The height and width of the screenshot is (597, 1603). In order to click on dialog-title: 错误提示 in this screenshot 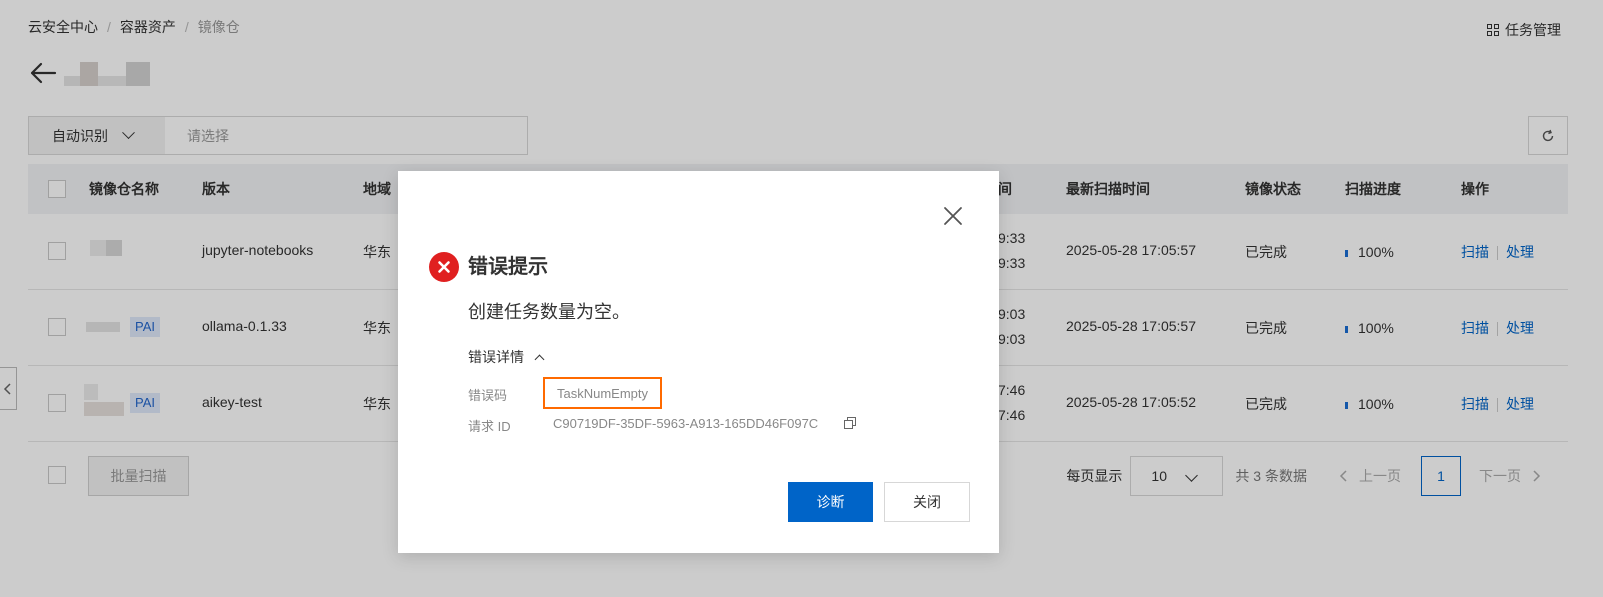, I will do `click(508, 267)`.